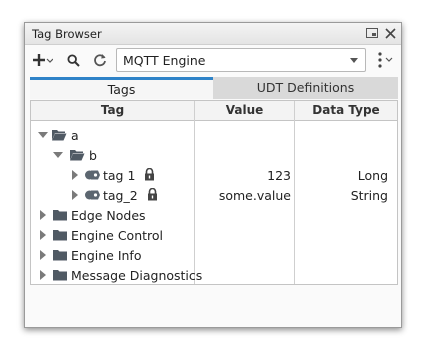 The height and width of the screenshot is (356, 429). Describe the element at coordinates (369, 195) in the screenshot. I see `tag-data-type: String` at that location.